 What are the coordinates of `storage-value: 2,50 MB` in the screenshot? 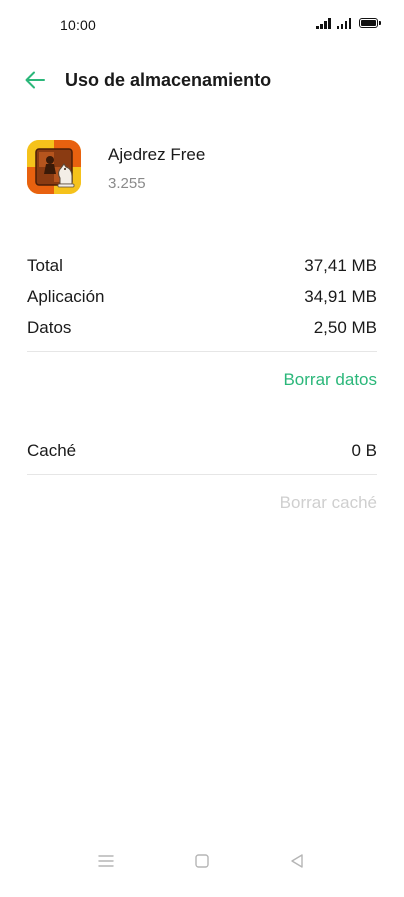 It's located at (345, 327).